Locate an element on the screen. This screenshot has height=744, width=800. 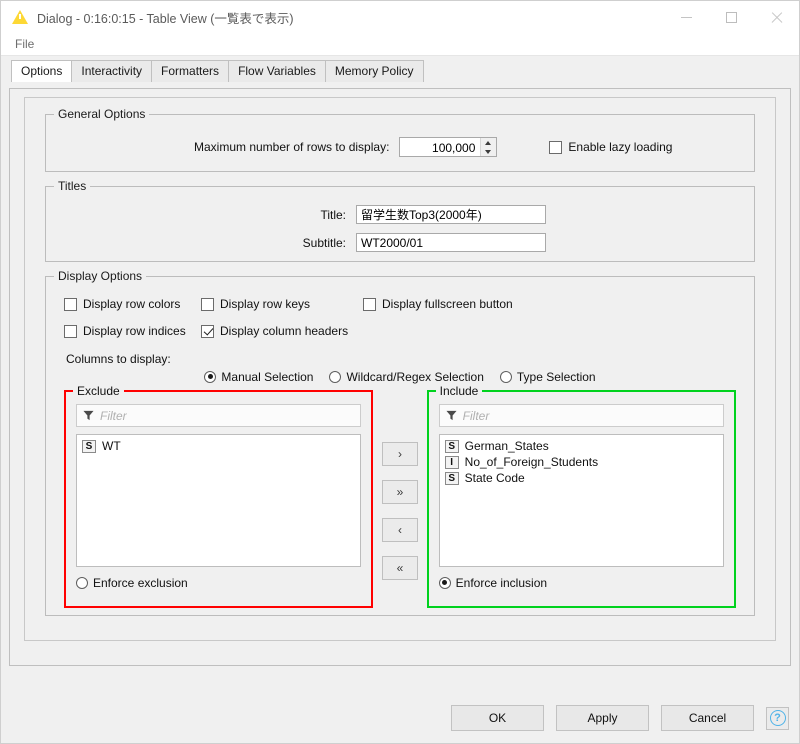
window-controls is located at coordinates (731, 17).